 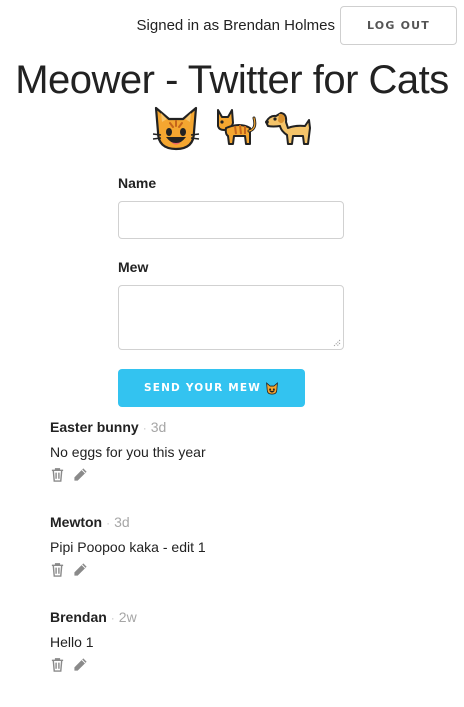 What do you see at coordinates (76, 522) in the screenshot?
I see `mew-author: Mewton` at bounding box center [76, 522].